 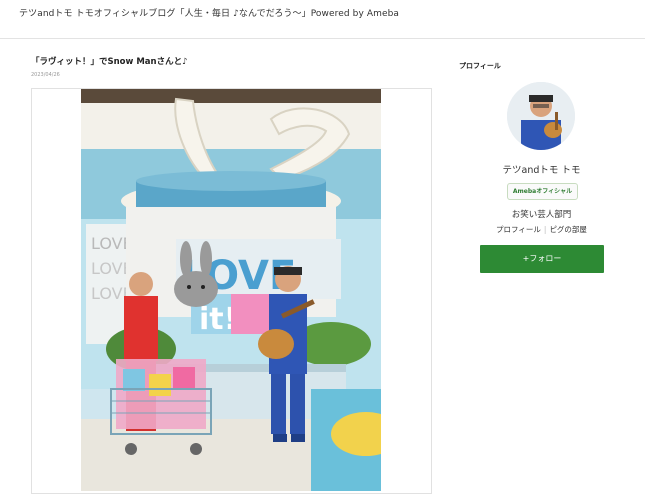 I want to click on genre-rank-link: お笑い芸人部門, so click(x=541, y=214).